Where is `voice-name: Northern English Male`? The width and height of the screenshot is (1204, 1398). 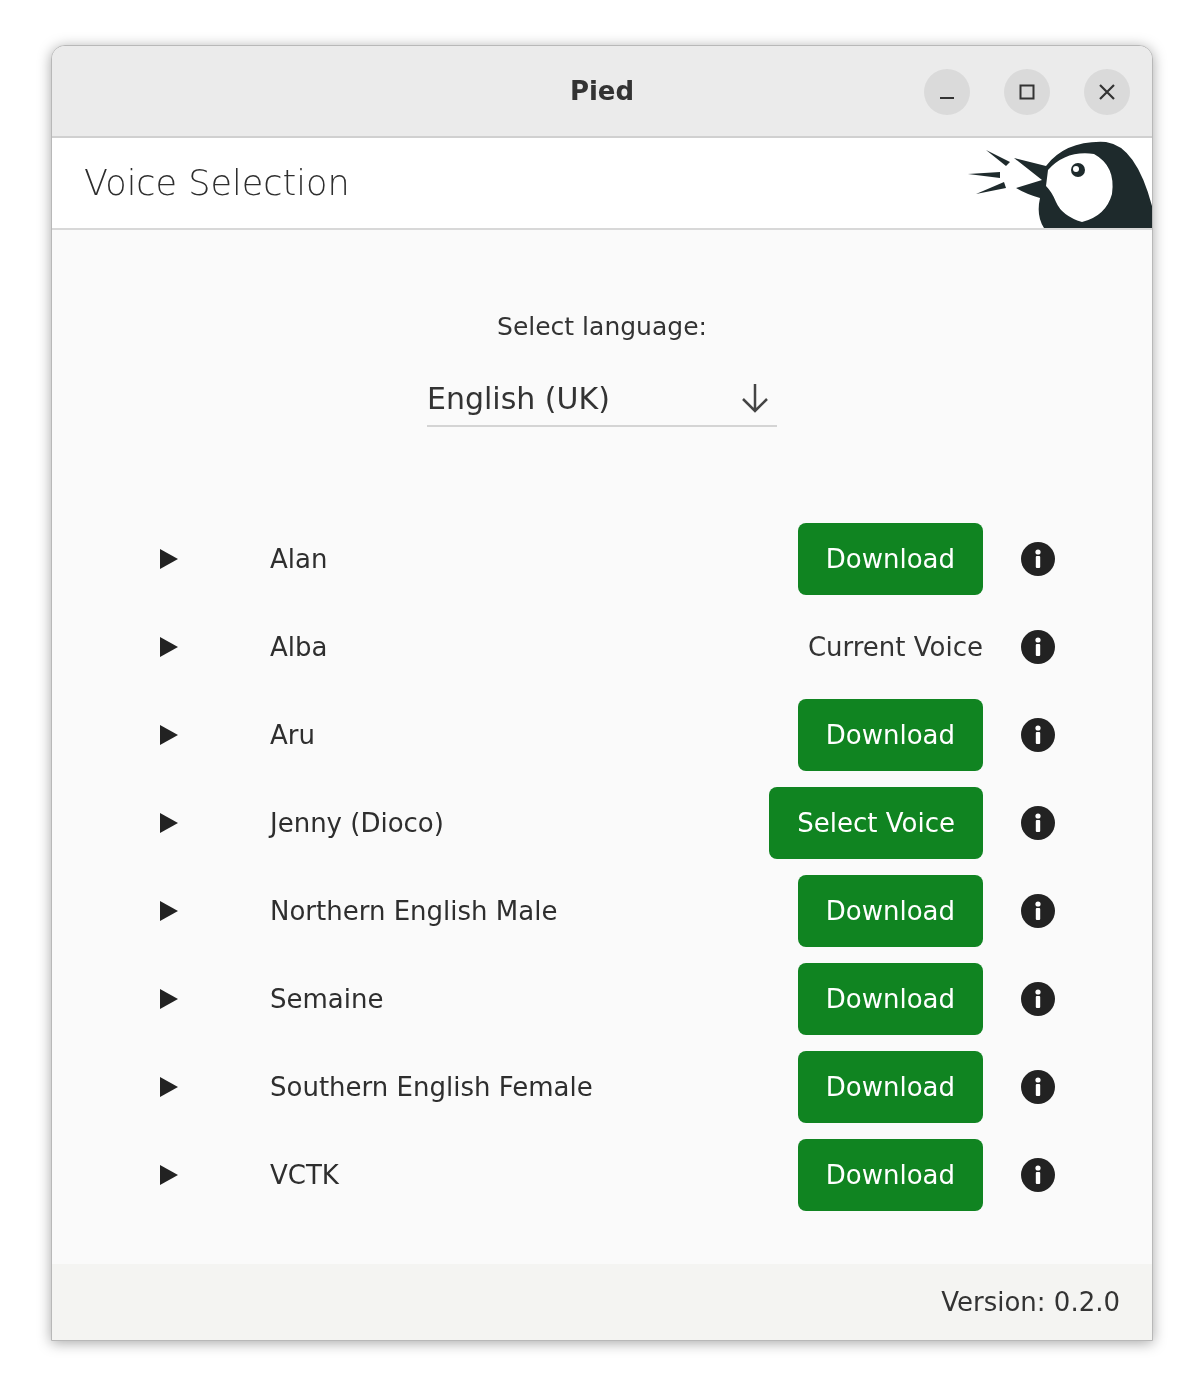 voice-name: Northern English Male is located at coordinates (414, 911).